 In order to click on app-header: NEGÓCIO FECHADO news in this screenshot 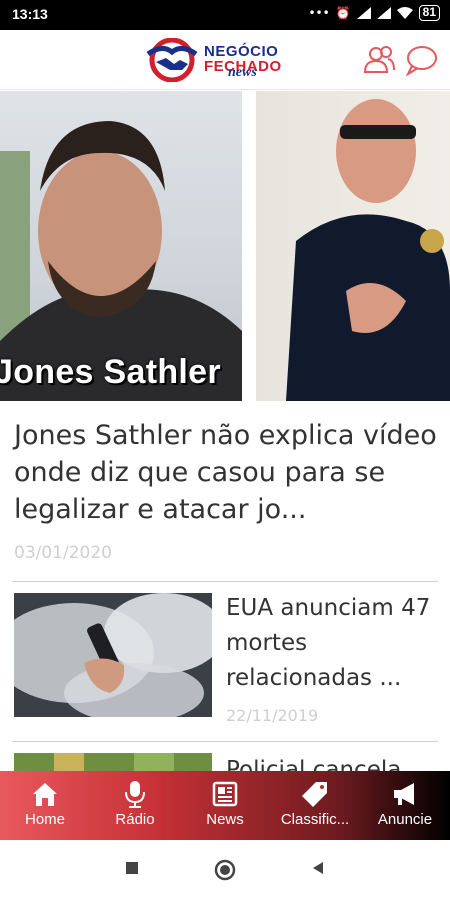, I will do `click(225, 60)`.